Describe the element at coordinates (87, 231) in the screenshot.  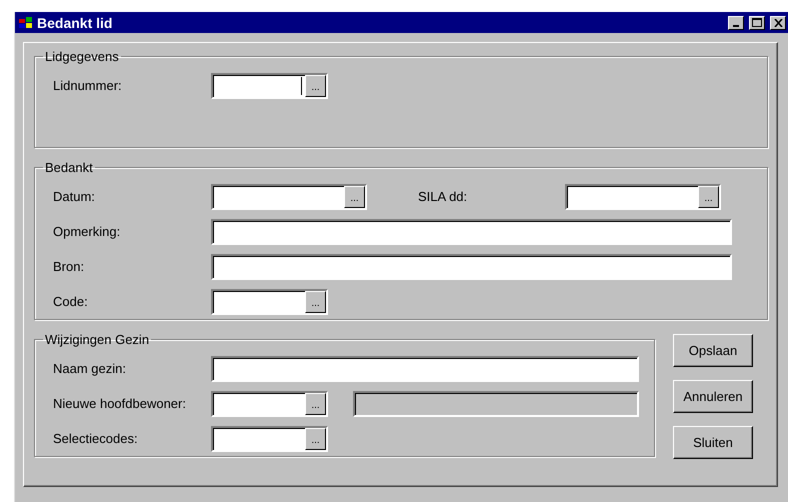
I see `field-label: Opmerking:` at that location.